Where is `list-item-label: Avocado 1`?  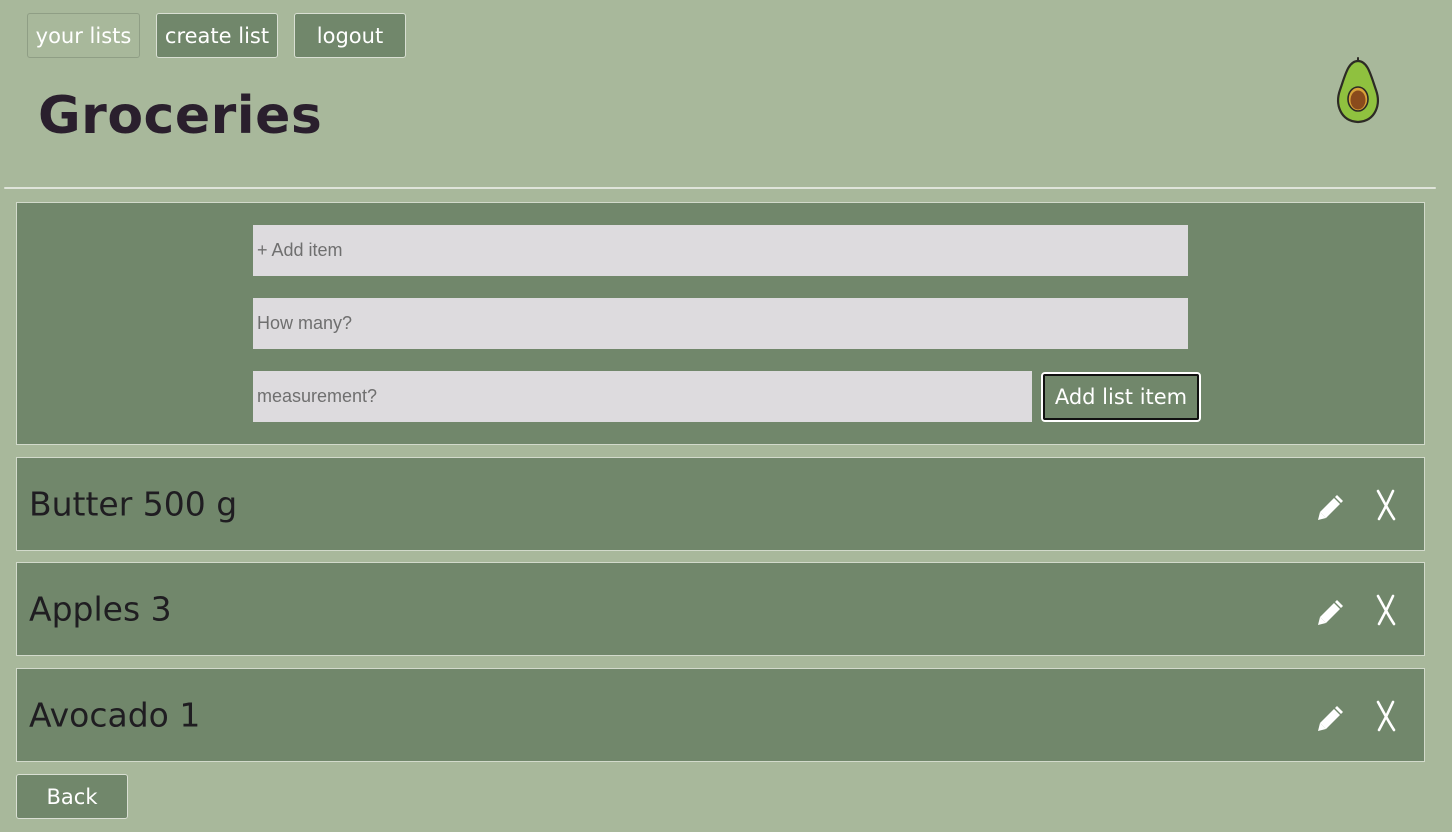 list-item-label: Avocado 1 is located at coordinates (115, 715).